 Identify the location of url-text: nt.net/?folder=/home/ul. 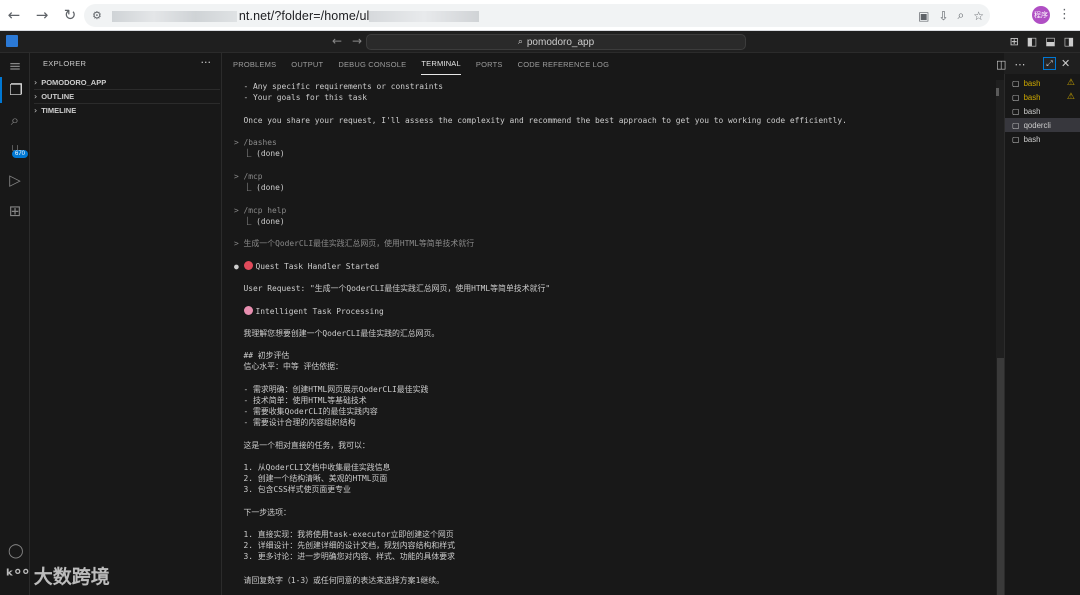
(295, 16).